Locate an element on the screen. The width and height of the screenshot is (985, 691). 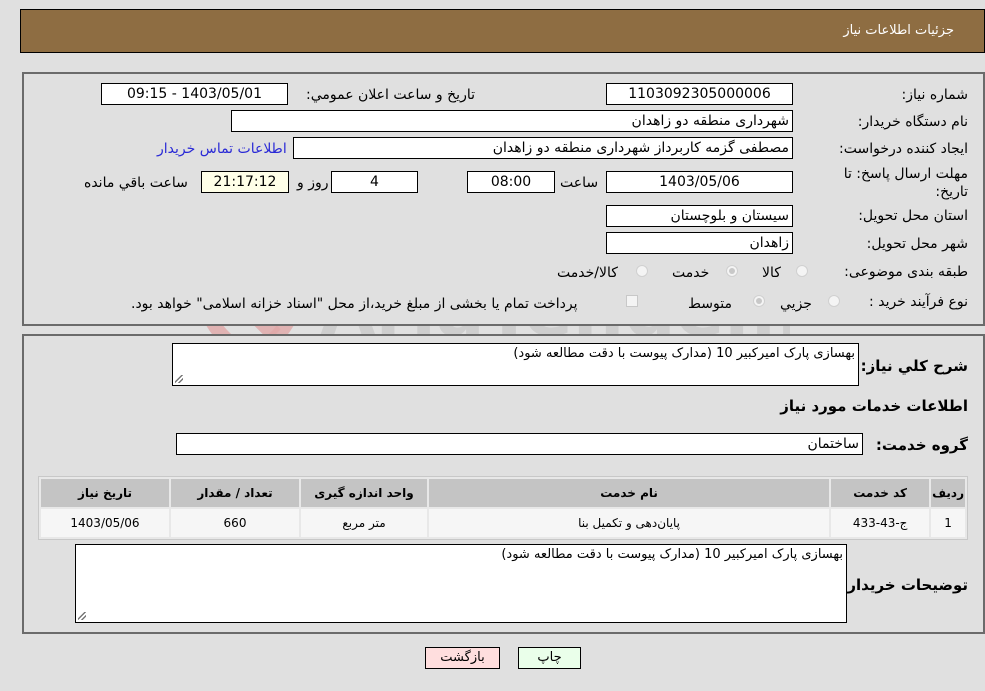
category-option-goods: کالا is located at coordinates (771, 273).